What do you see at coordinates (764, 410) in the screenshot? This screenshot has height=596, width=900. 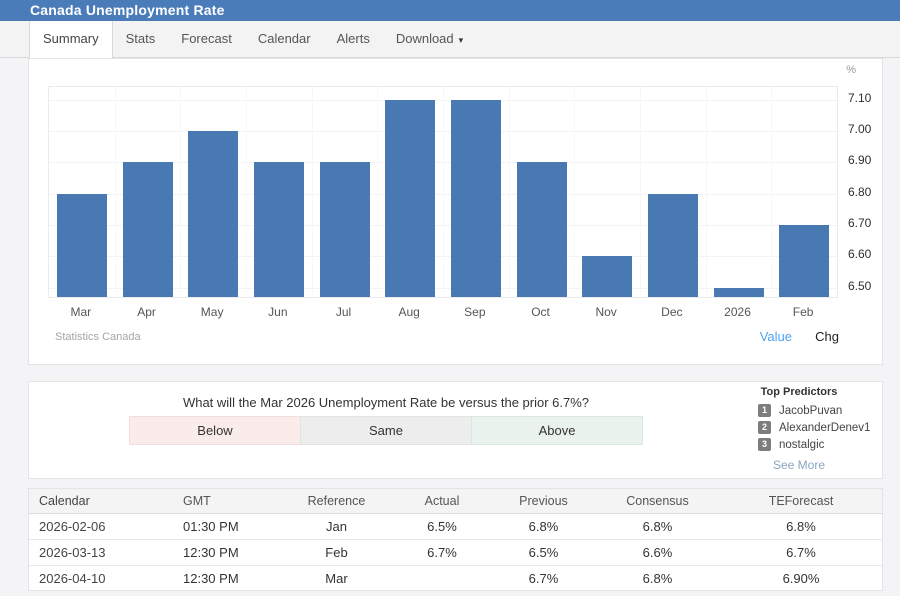 I see `rank-badge: 1` at bounding box center [764, 410].